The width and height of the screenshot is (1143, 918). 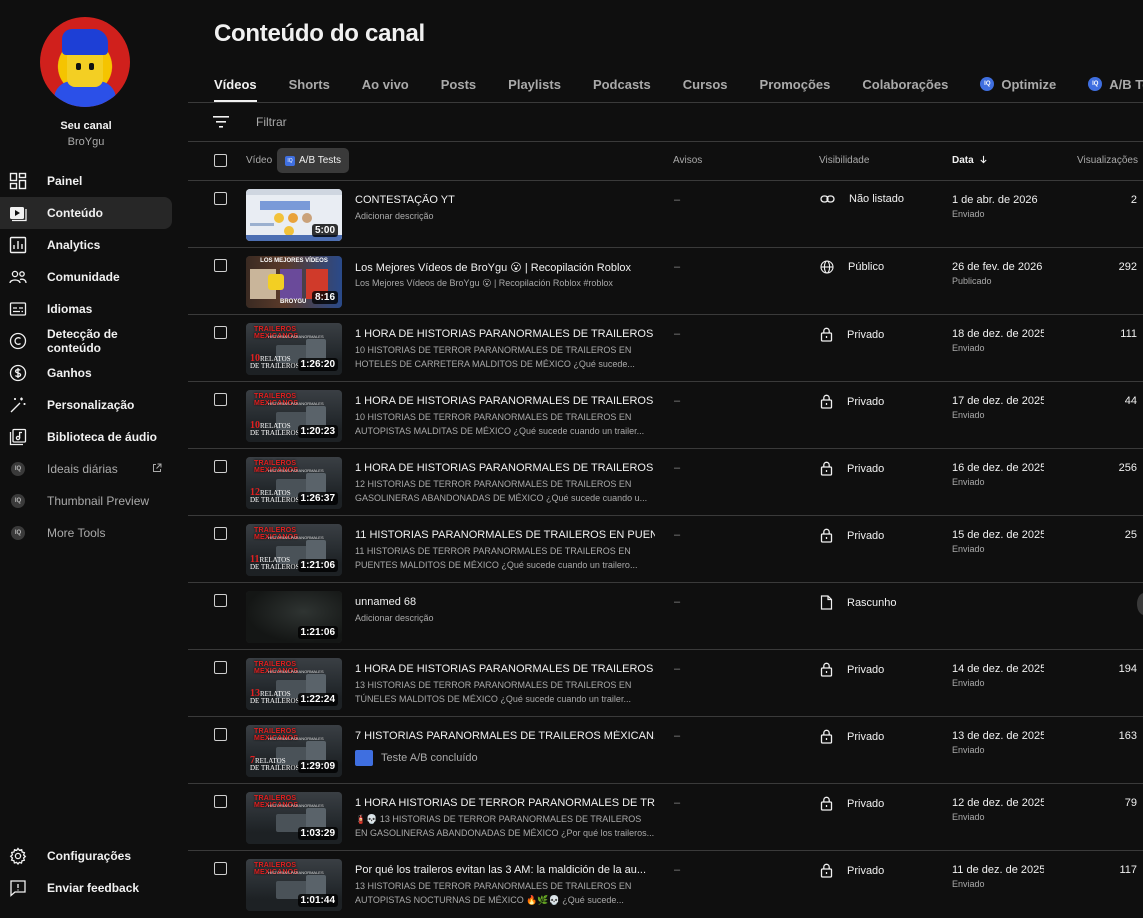 I want to click on tab-label: Ao vivo, so click(x=385, y=84).